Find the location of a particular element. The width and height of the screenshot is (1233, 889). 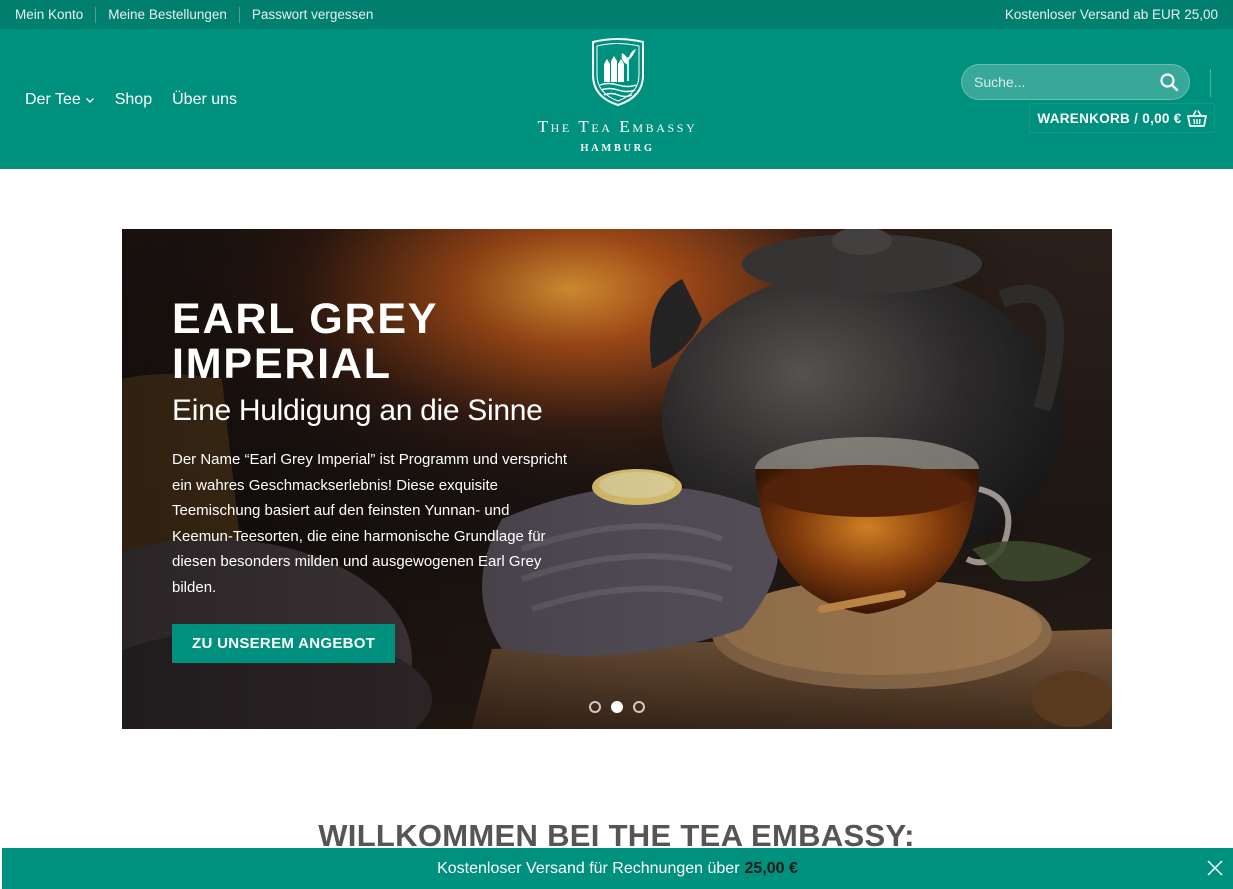

notice-text: Kostenloser Versand für Rechnungen über is located at coordinates (588, 868).